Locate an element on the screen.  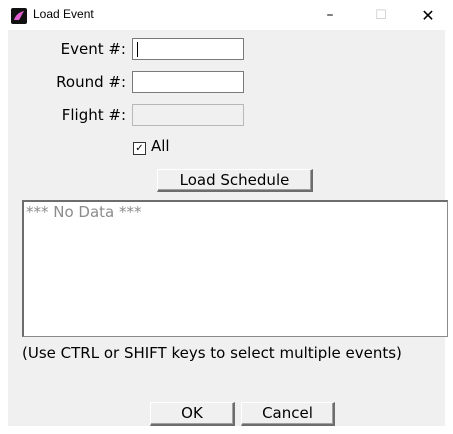
round-input is located at coordinates (188, 82).